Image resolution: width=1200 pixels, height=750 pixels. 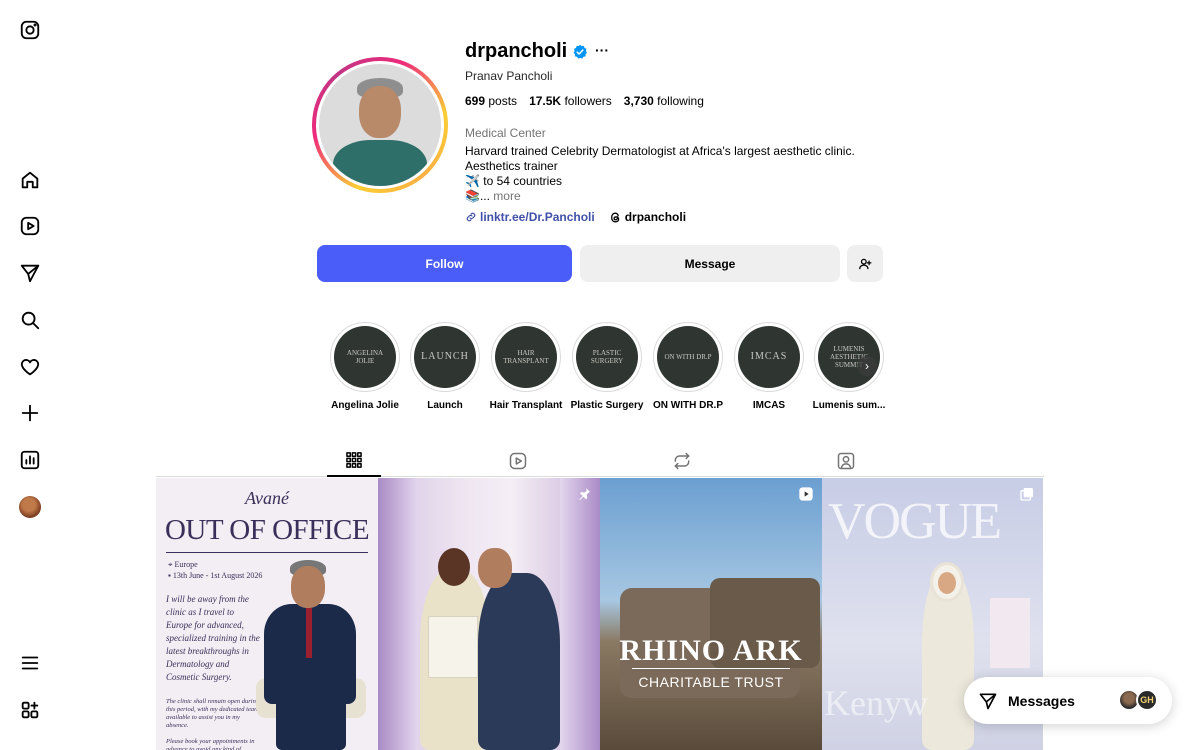 I want to click on left-nav, so click(x=30, y=375).